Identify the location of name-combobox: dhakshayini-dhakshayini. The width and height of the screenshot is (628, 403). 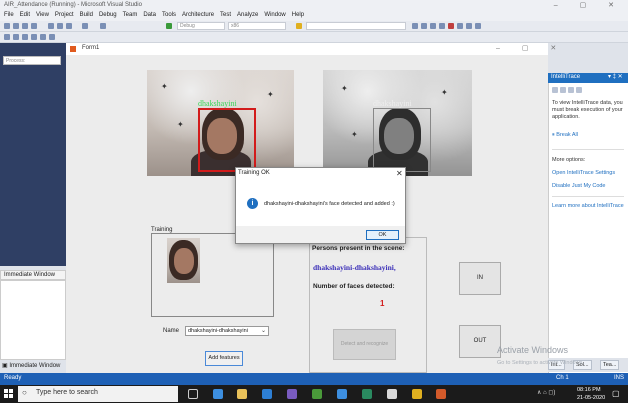
(227, 331).